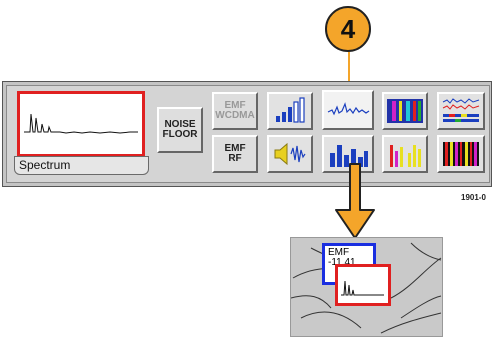 The width and height of the screenshot is (492, 339). What do you see at coordinates (245, 1) in the screenshot?
I see `figure-top-label: 1901-010` at bounding box center [245, 1].